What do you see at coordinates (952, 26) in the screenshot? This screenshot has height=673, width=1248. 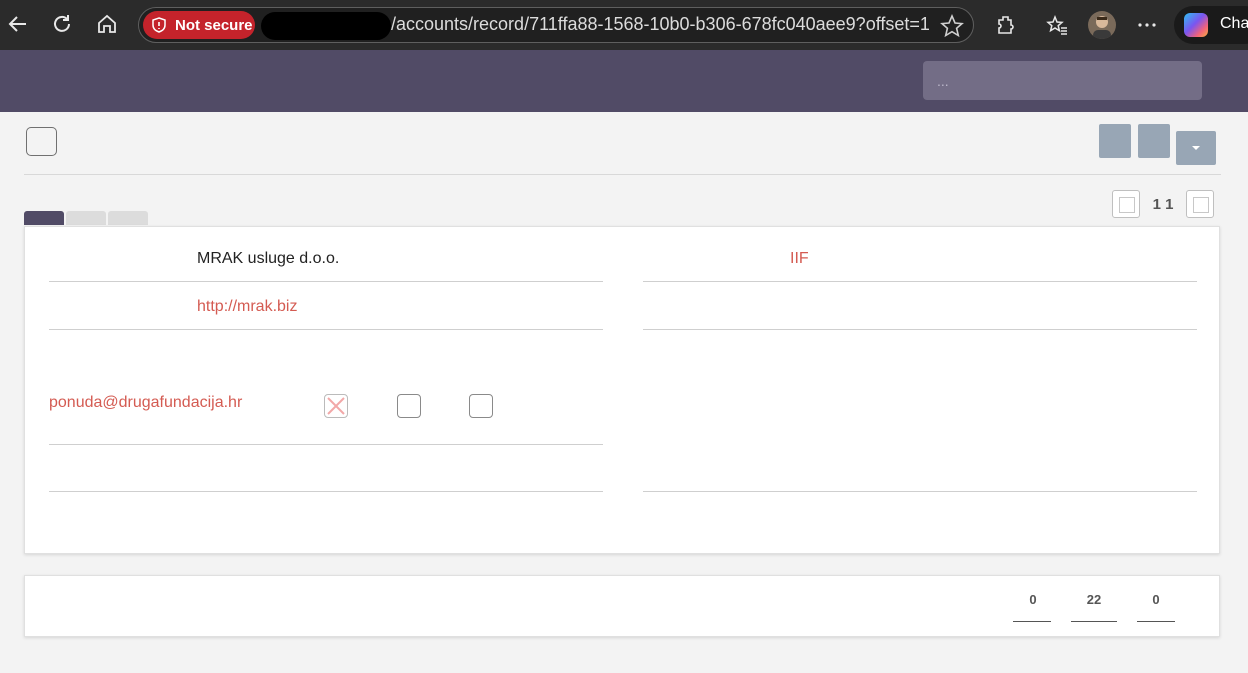 I see `favorite-star-icon` at bounding box center [952, 26].